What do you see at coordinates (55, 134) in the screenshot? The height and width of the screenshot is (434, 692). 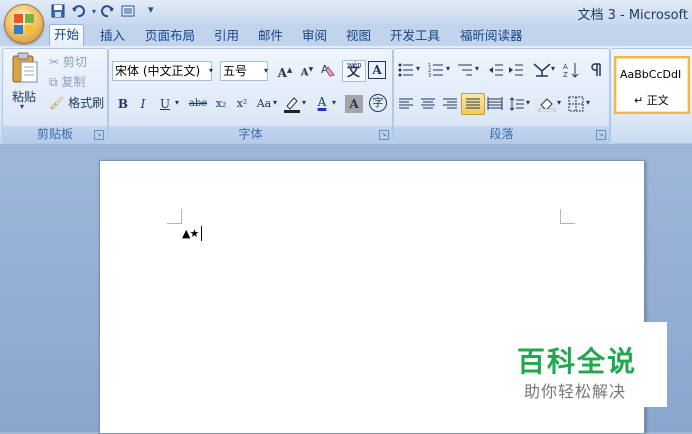 I see `clipboard-group-label: 剪贴板` at bounding box center [55, 134].